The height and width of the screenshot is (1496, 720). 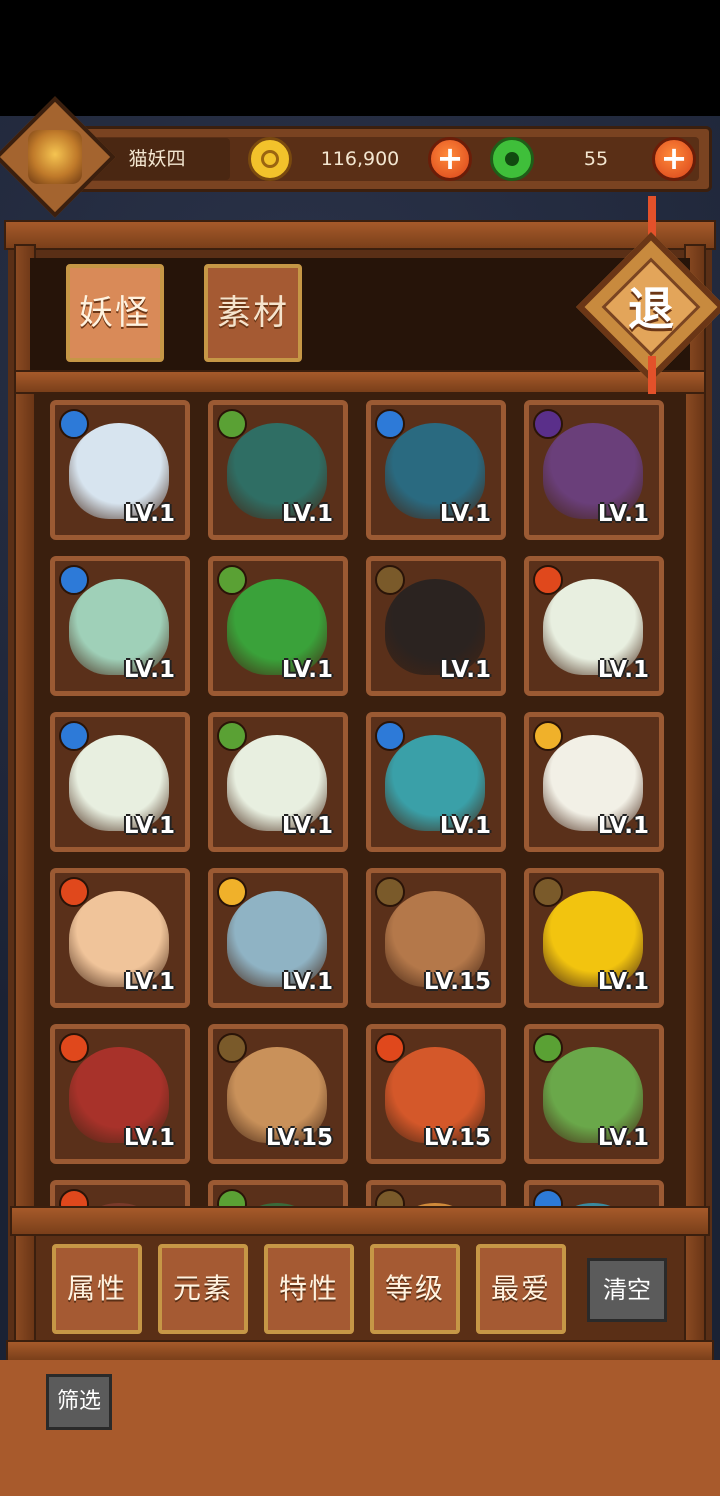 I want to click on tab-monsters: 妖怪, so click(x=115, y=313).